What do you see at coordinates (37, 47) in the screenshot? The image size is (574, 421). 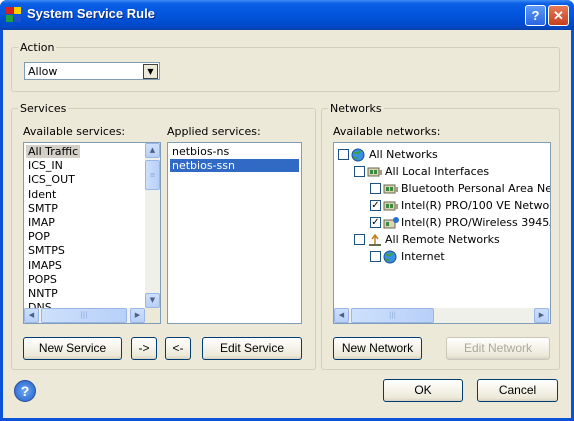 I see `action-group-label: Action` at bounding box center [37, 47].